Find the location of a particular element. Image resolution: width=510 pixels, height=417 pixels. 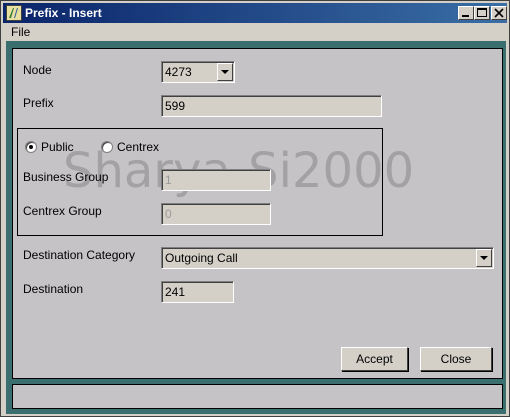

maximize-button is located at coordinates (482, 13).